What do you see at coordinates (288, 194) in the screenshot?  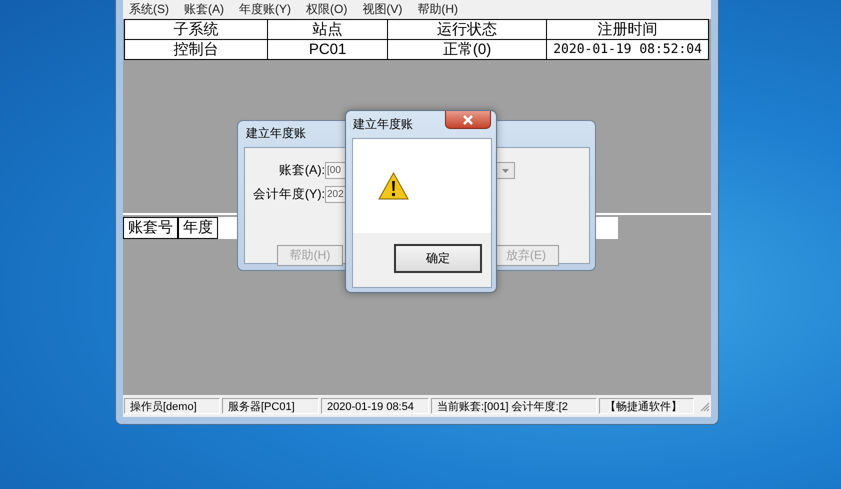 I see `field-label: 会计年度(Y):` at bounding box center [288, 194].